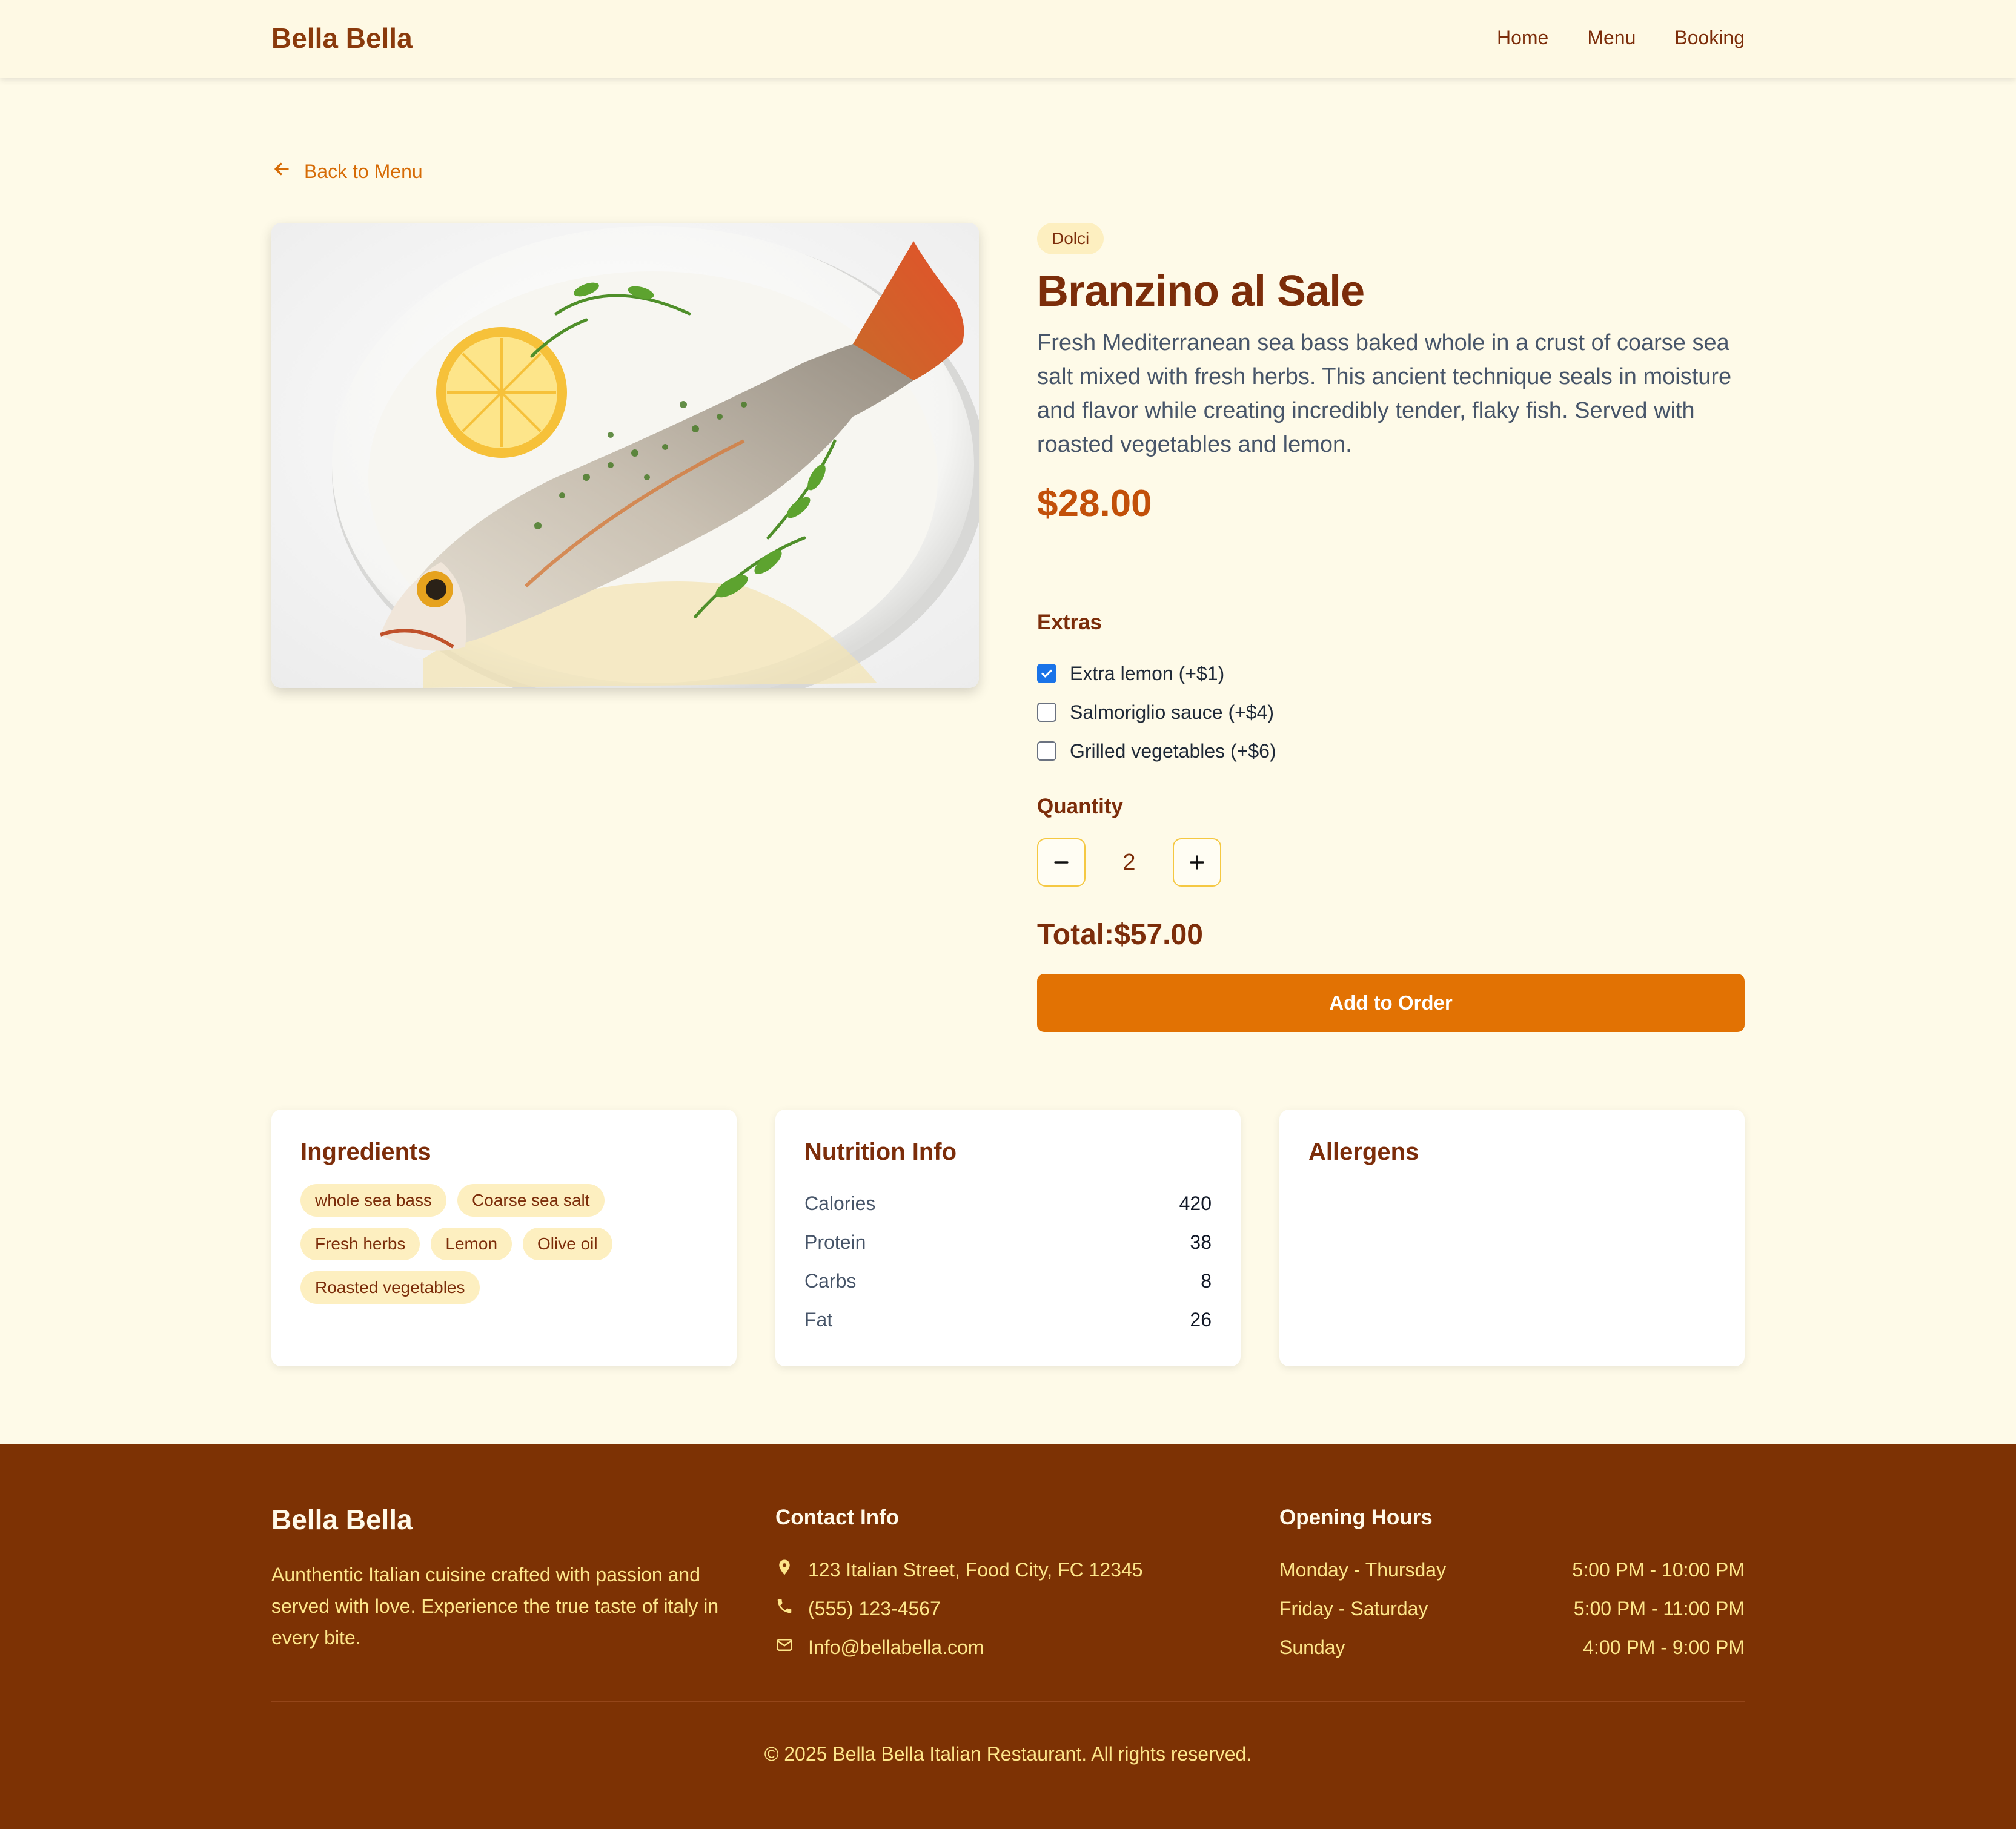  I want to click on hours-day: Friday - Saturday, so click(1353, 1608).